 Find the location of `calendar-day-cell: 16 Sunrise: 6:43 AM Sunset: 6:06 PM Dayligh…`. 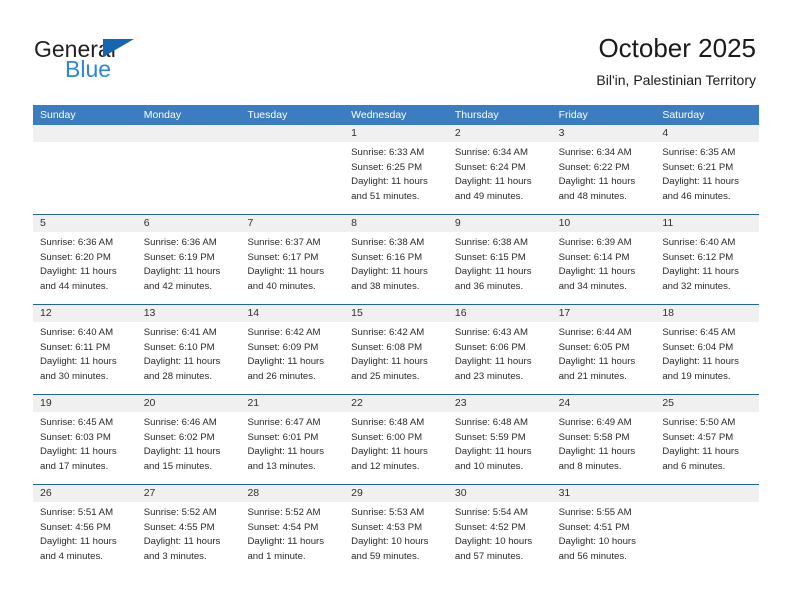

calendar-day-cell: 16 Sunrise: 6:43 AM Sunset: 6:06 PM Dayligh… is located at coordinates (499, 349).